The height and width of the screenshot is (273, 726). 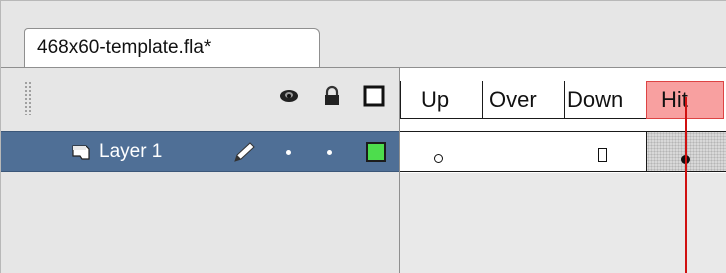 I want to click on lock-icon, so click(x=332, y=96).